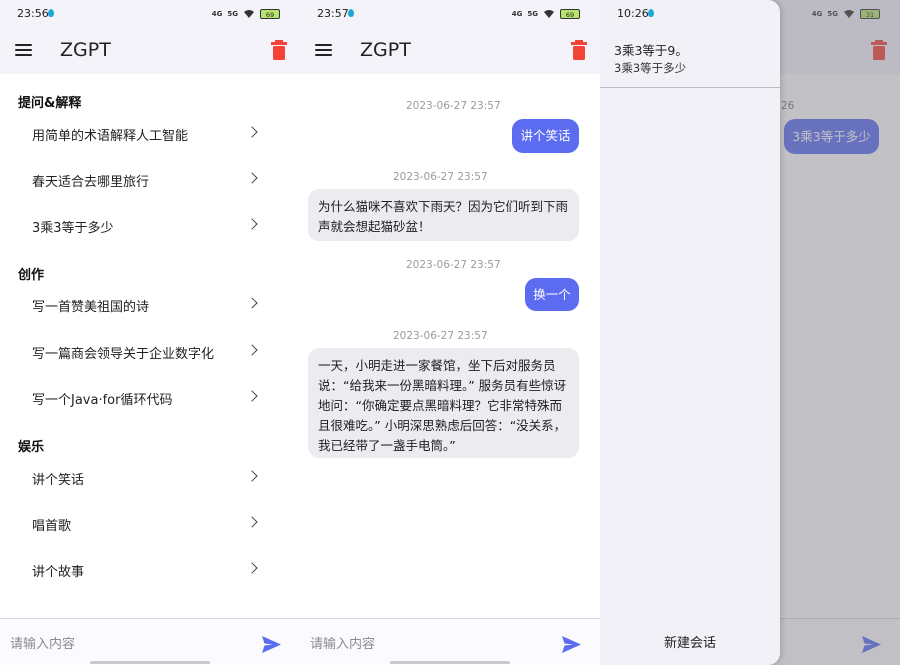 The image size is (900, 665). I want to click on prompt-item: 春天适合去哪里旅行, so click(140, 179).